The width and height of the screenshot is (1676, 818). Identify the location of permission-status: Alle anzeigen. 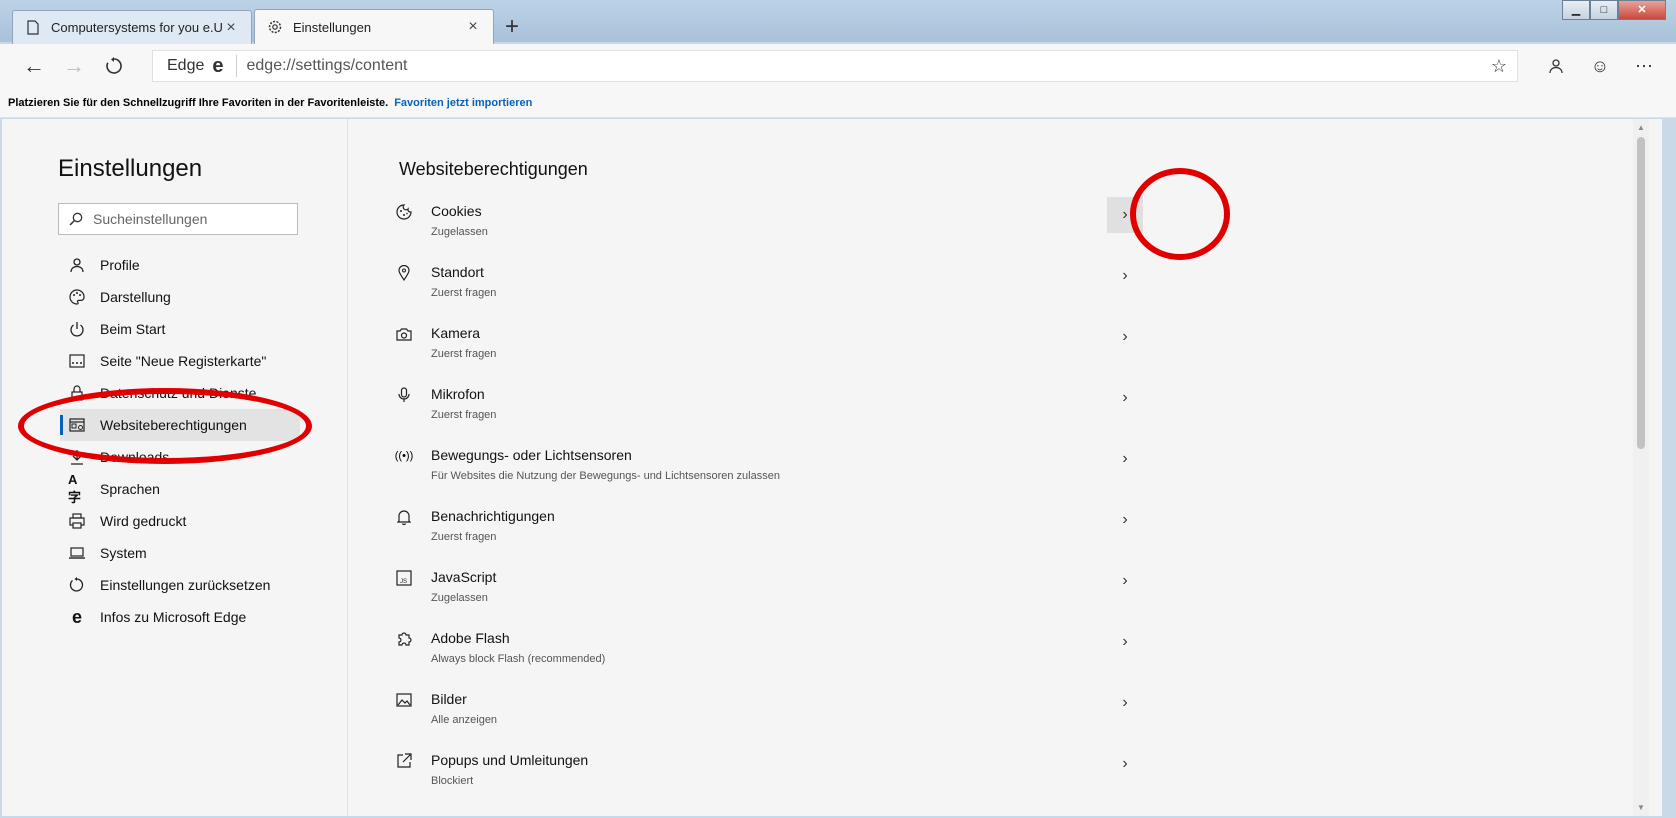
(464, 720).